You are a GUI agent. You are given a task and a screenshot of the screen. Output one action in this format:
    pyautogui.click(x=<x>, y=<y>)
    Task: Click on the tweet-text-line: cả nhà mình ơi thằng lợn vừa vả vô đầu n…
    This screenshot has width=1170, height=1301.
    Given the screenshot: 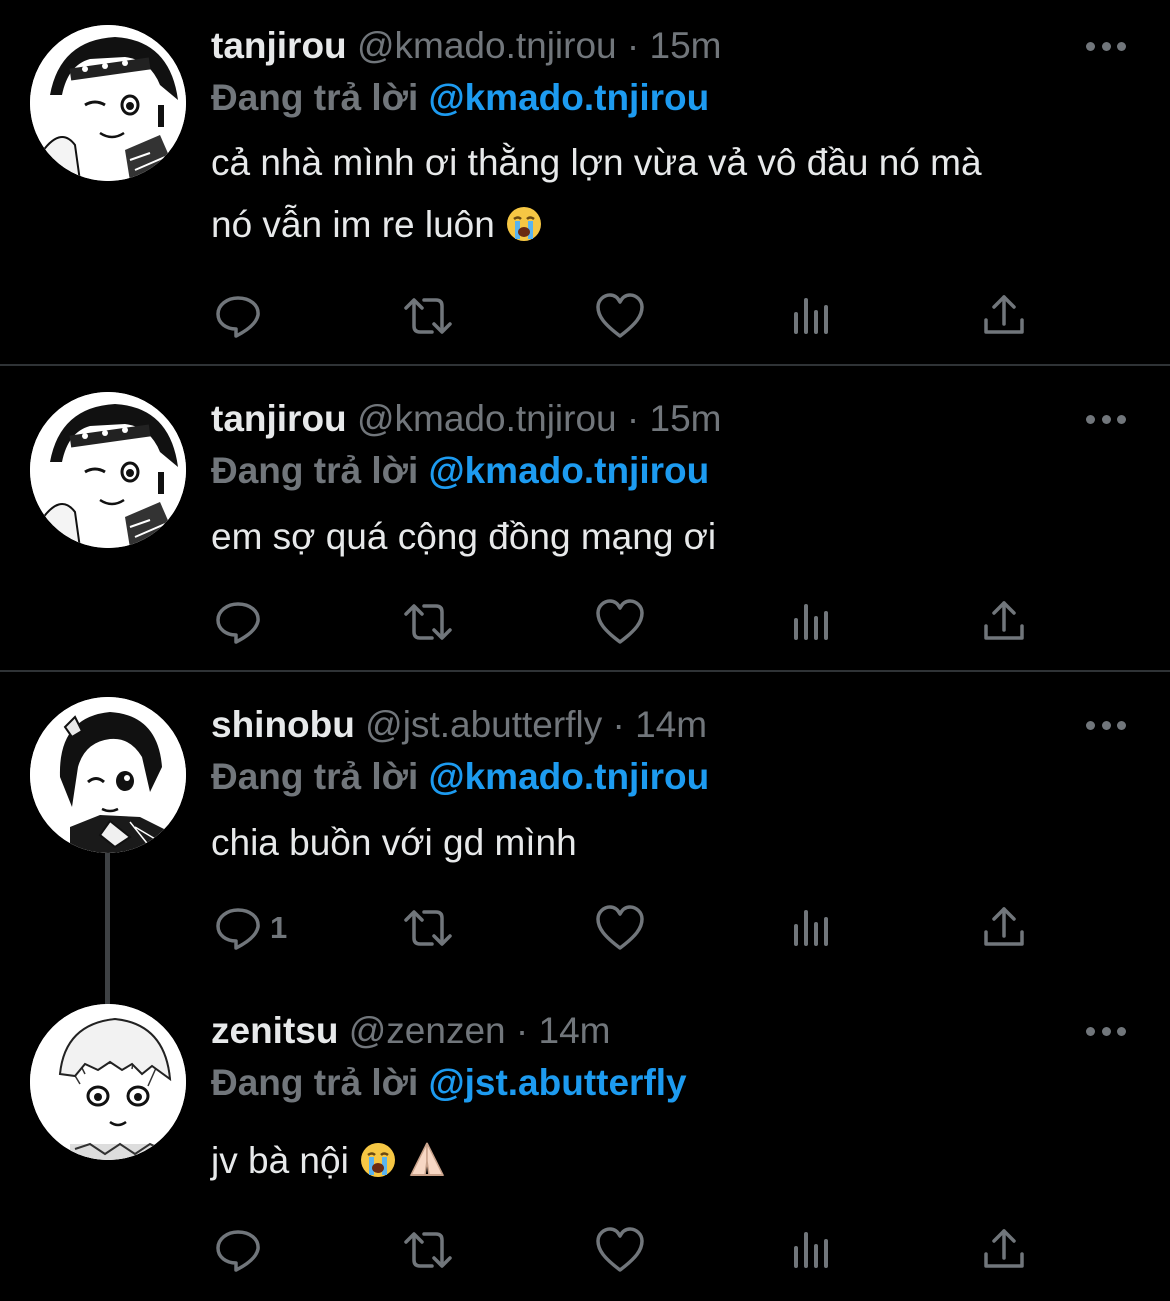 What is the action you would take?
    pyautogui.click(x=596, y=162)
    